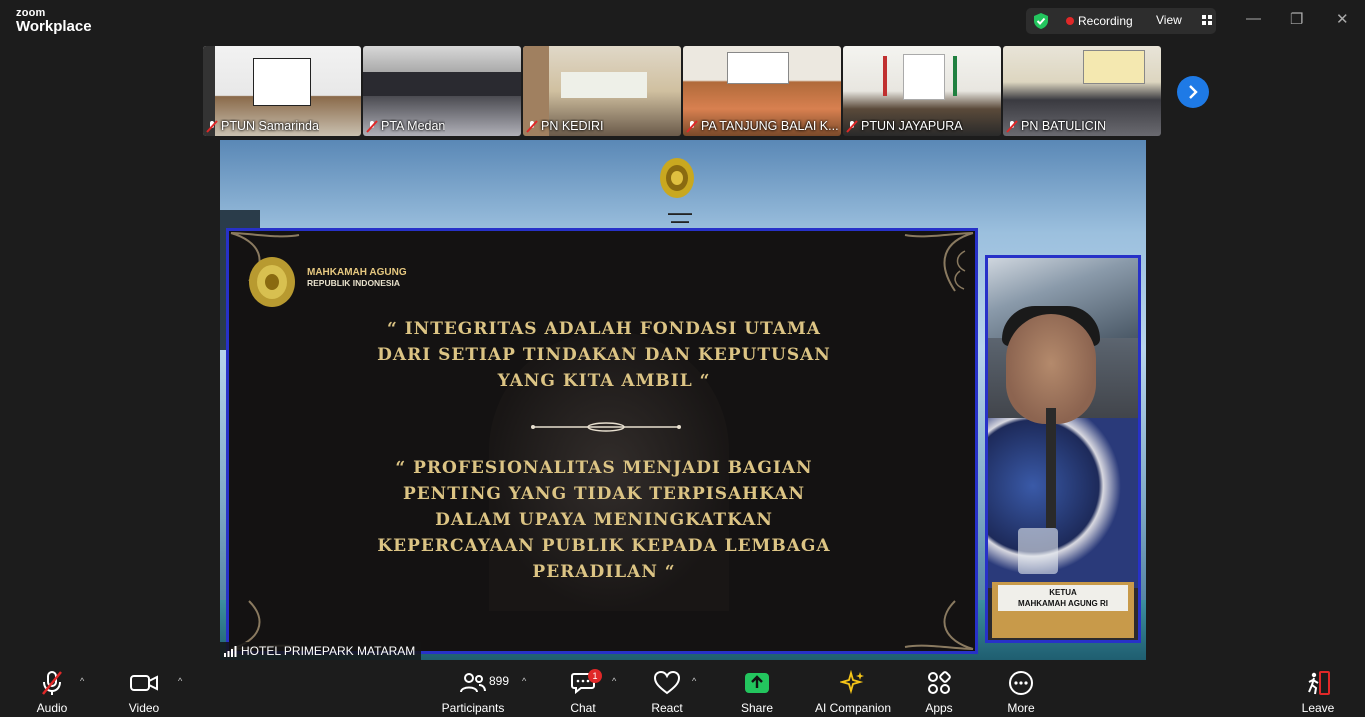 The height and width of the screenshot is (717, 1365). Describe the element at coordinates (180, 681) in the screenshot. I see `video-options-caret-icon: ^` at that location.